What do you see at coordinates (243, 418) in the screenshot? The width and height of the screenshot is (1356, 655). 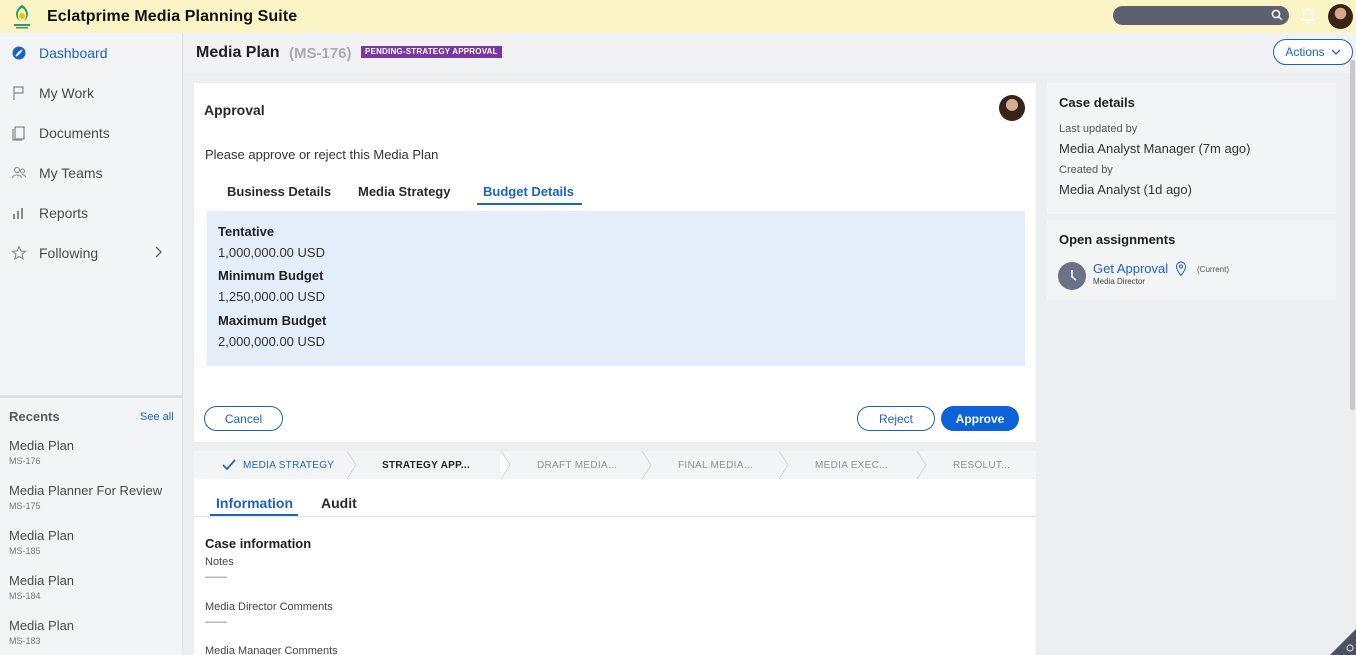 I see `cancel-button: Cancel` at bounding box center [243, 418].